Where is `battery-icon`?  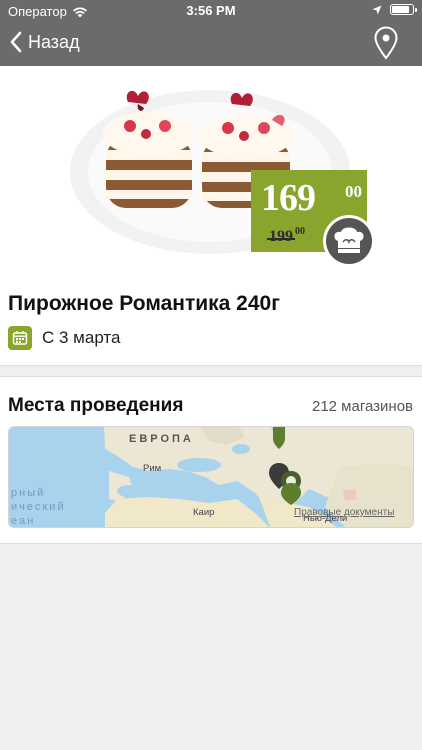
battery-icon is located at coordinates (403, 9).